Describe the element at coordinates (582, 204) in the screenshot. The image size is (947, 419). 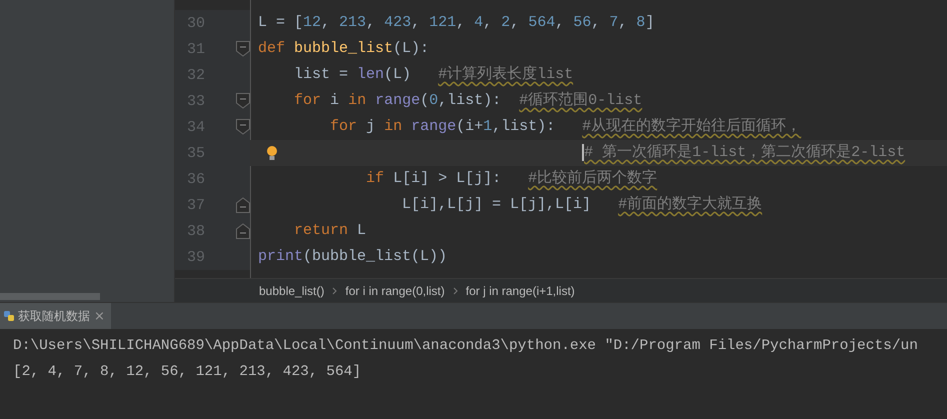
I see `code-line: L[i],L[j] = L[j],L[i] #前面的数字大就互换` at that location.